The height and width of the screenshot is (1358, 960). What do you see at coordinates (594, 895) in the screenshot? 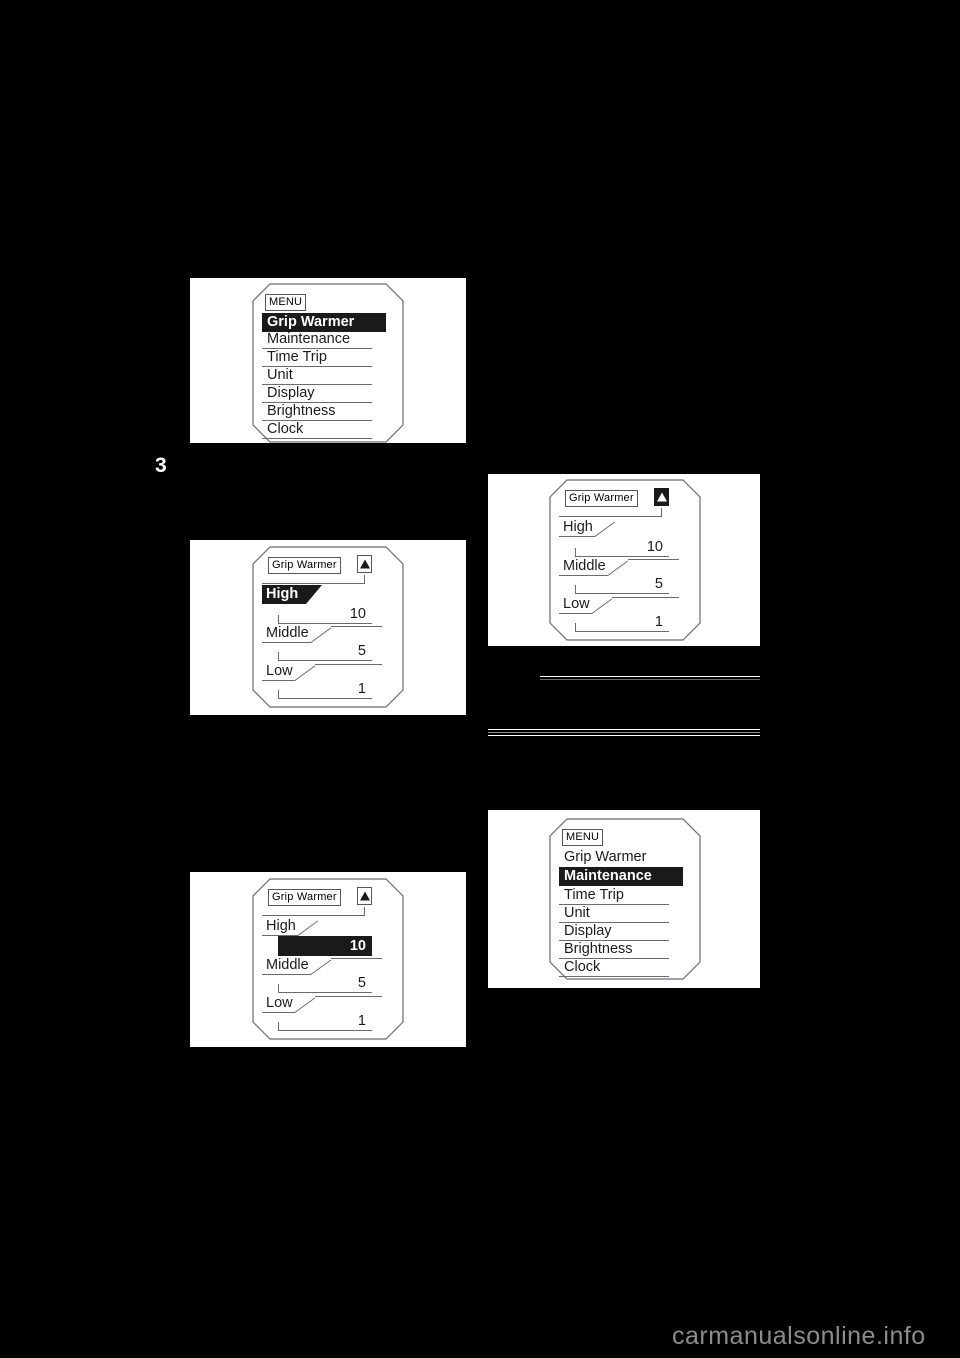
I see `menu-item-label: Time Trip` at bounding box center [594, 895].